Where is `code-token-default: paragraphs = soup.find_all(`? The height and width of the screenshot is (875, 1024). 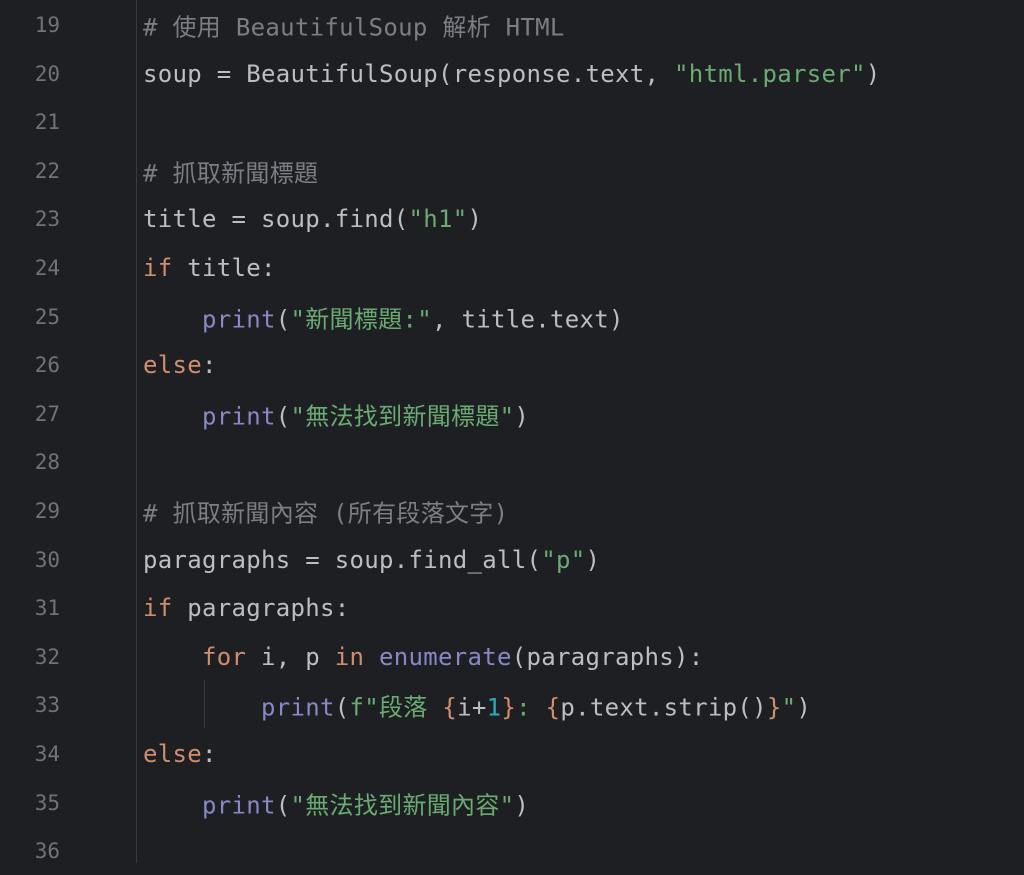
code-token-default: paragraphs = soup.find_all( is located at coordinates (342, 559).